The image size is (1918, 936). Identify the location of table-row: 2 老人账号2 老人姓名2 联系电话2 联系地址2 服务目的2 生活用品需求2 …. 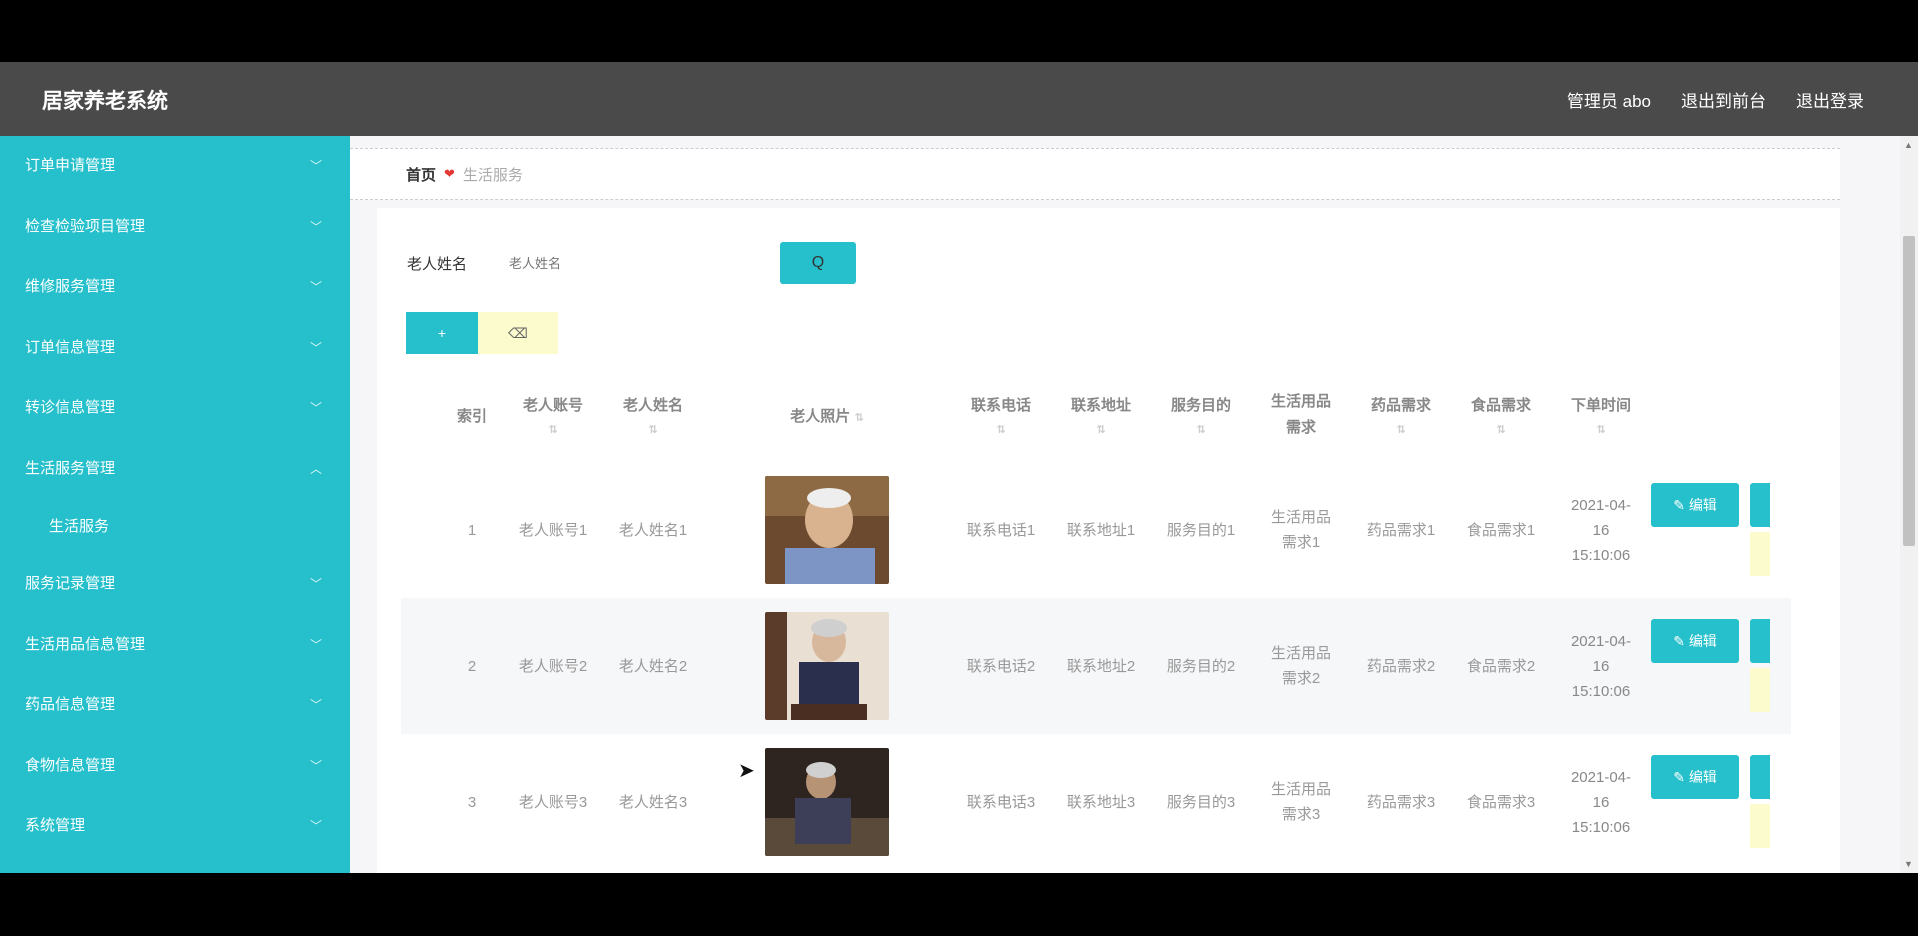
(1096, 666).